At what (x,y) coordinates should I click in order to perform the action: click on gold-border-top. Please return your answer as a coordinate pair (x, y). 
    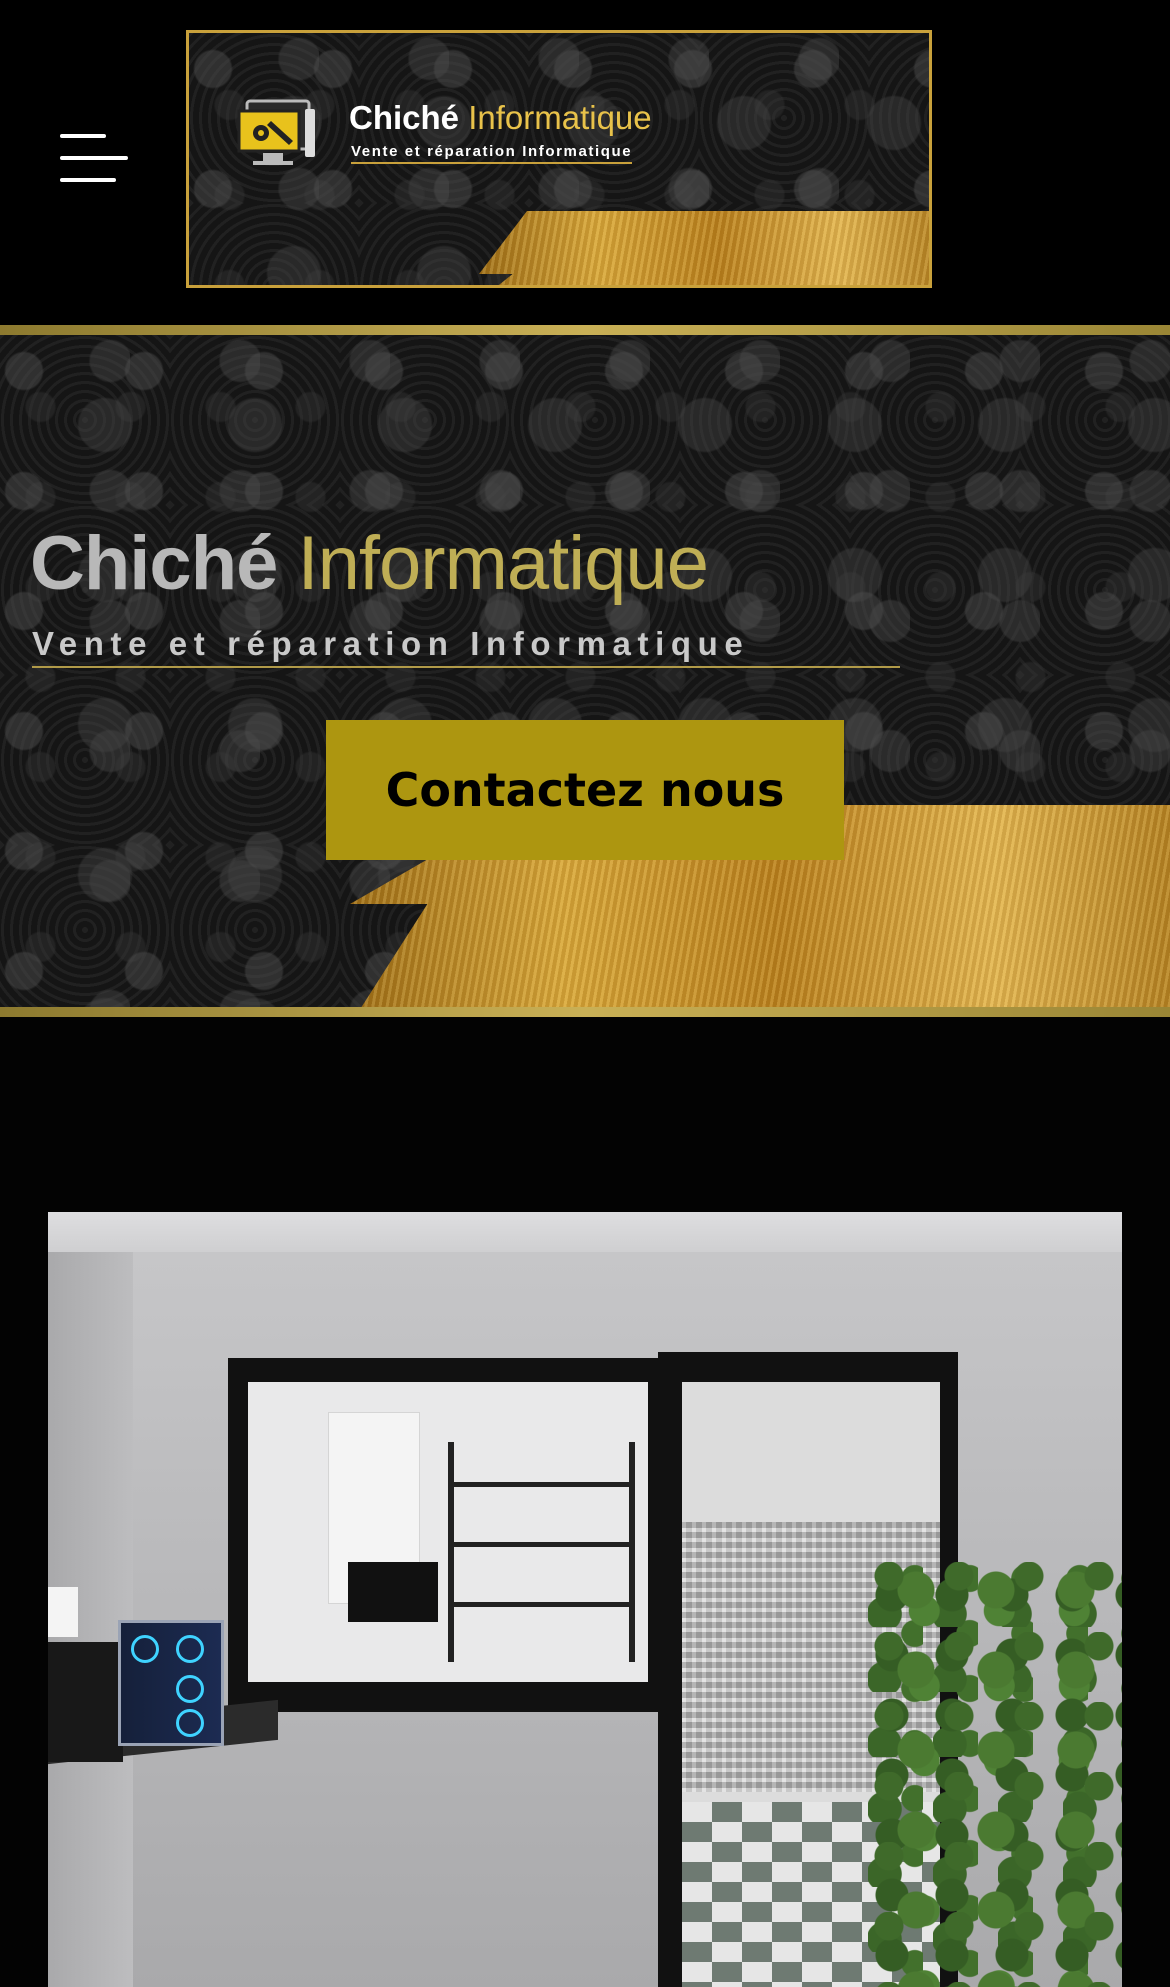
    Looking at the image, I should click on (585, 330).